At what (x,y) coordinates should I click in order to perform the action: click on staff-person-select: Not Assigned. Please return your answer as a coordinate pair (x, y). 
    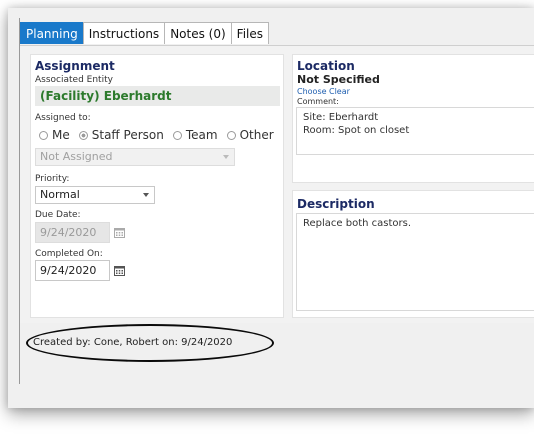
    Looking at the image, I should click on (135, 157).